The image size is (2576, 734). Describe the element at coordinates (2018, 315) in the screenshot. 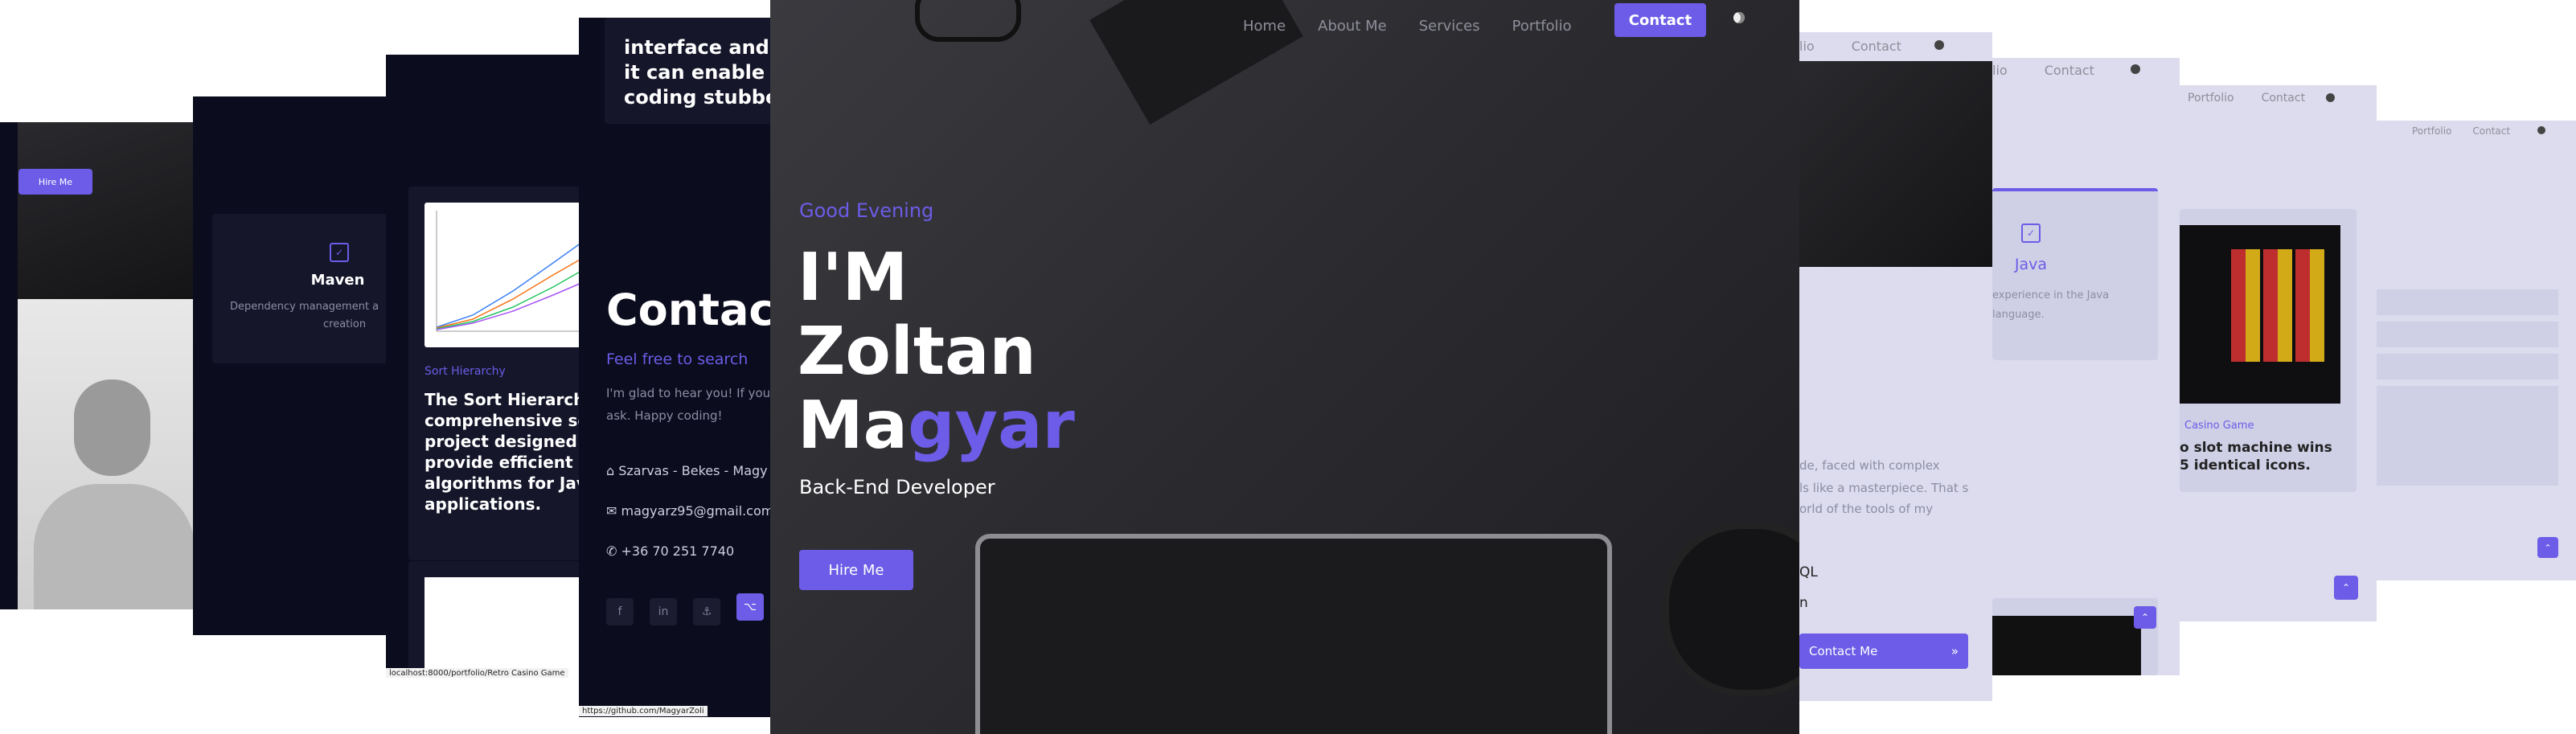

I see `skill-desc-2: language.` at that location.